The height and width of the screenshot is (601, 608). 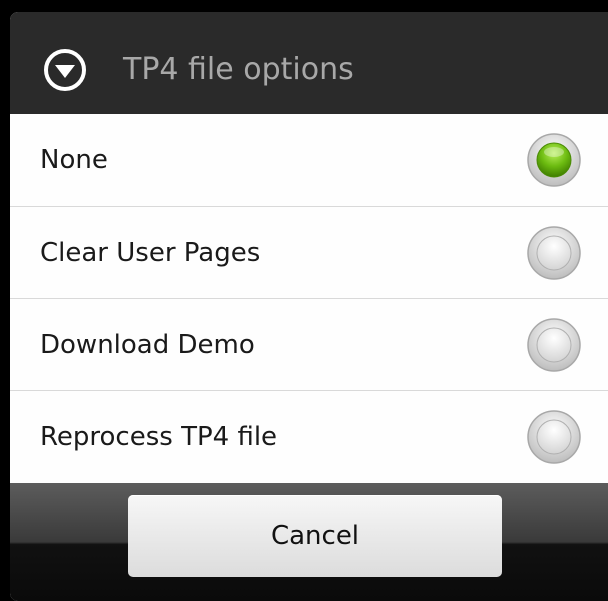 I want to click on chevron-down-circle-icon, so click(x=65, y=70).